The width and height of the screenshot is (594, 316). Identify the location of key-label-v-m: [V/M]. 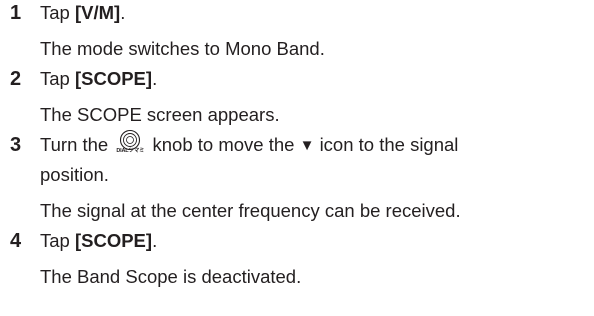
(97, 12).